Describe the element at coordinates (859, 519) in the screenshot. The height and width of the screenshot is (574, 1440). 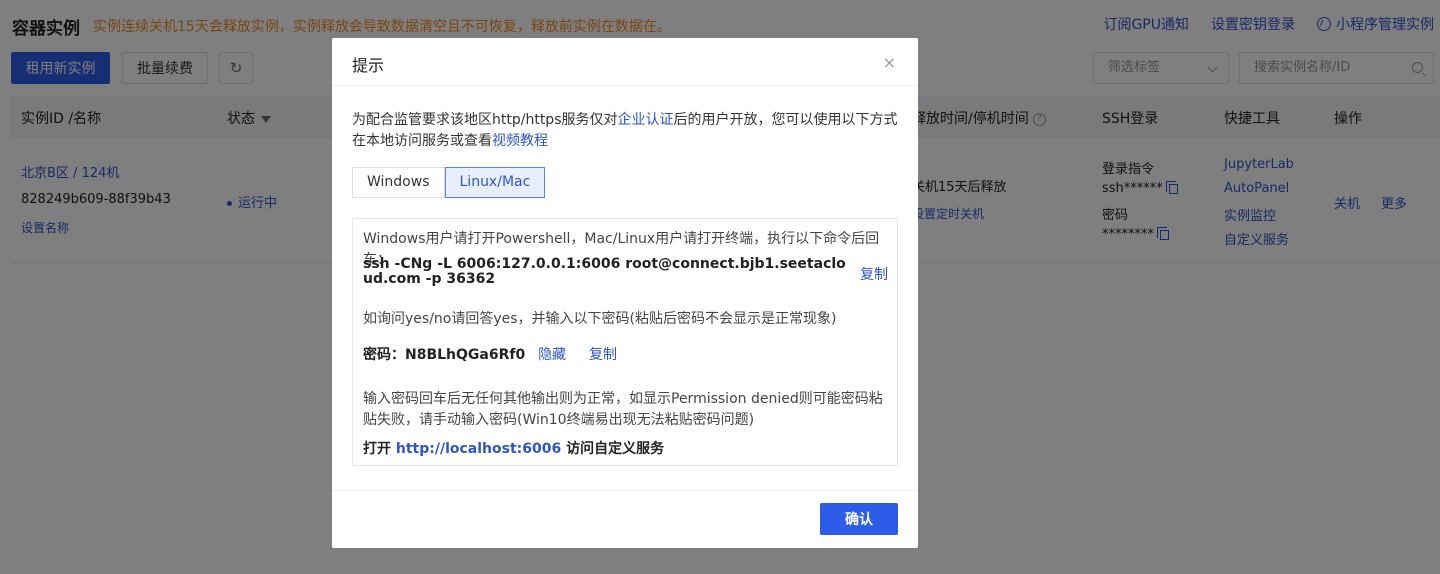
I see `confirm-button: 确认` at that location.